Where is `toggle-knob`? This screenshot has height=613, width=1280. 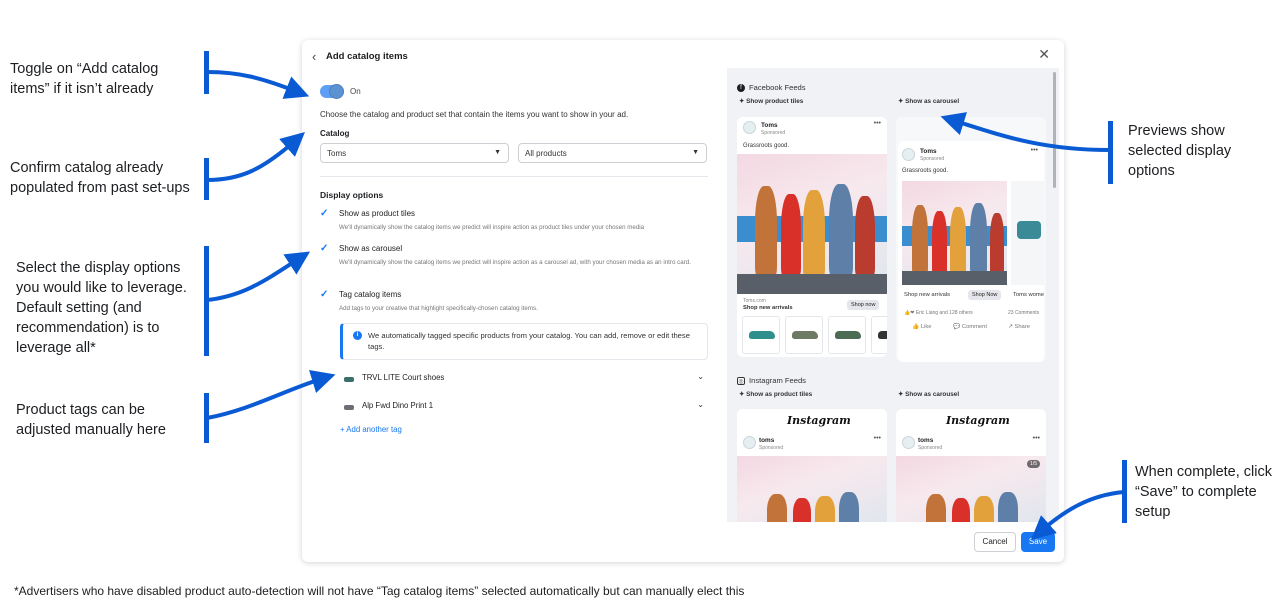 toggle-knob is located at coordinates (336, 91).